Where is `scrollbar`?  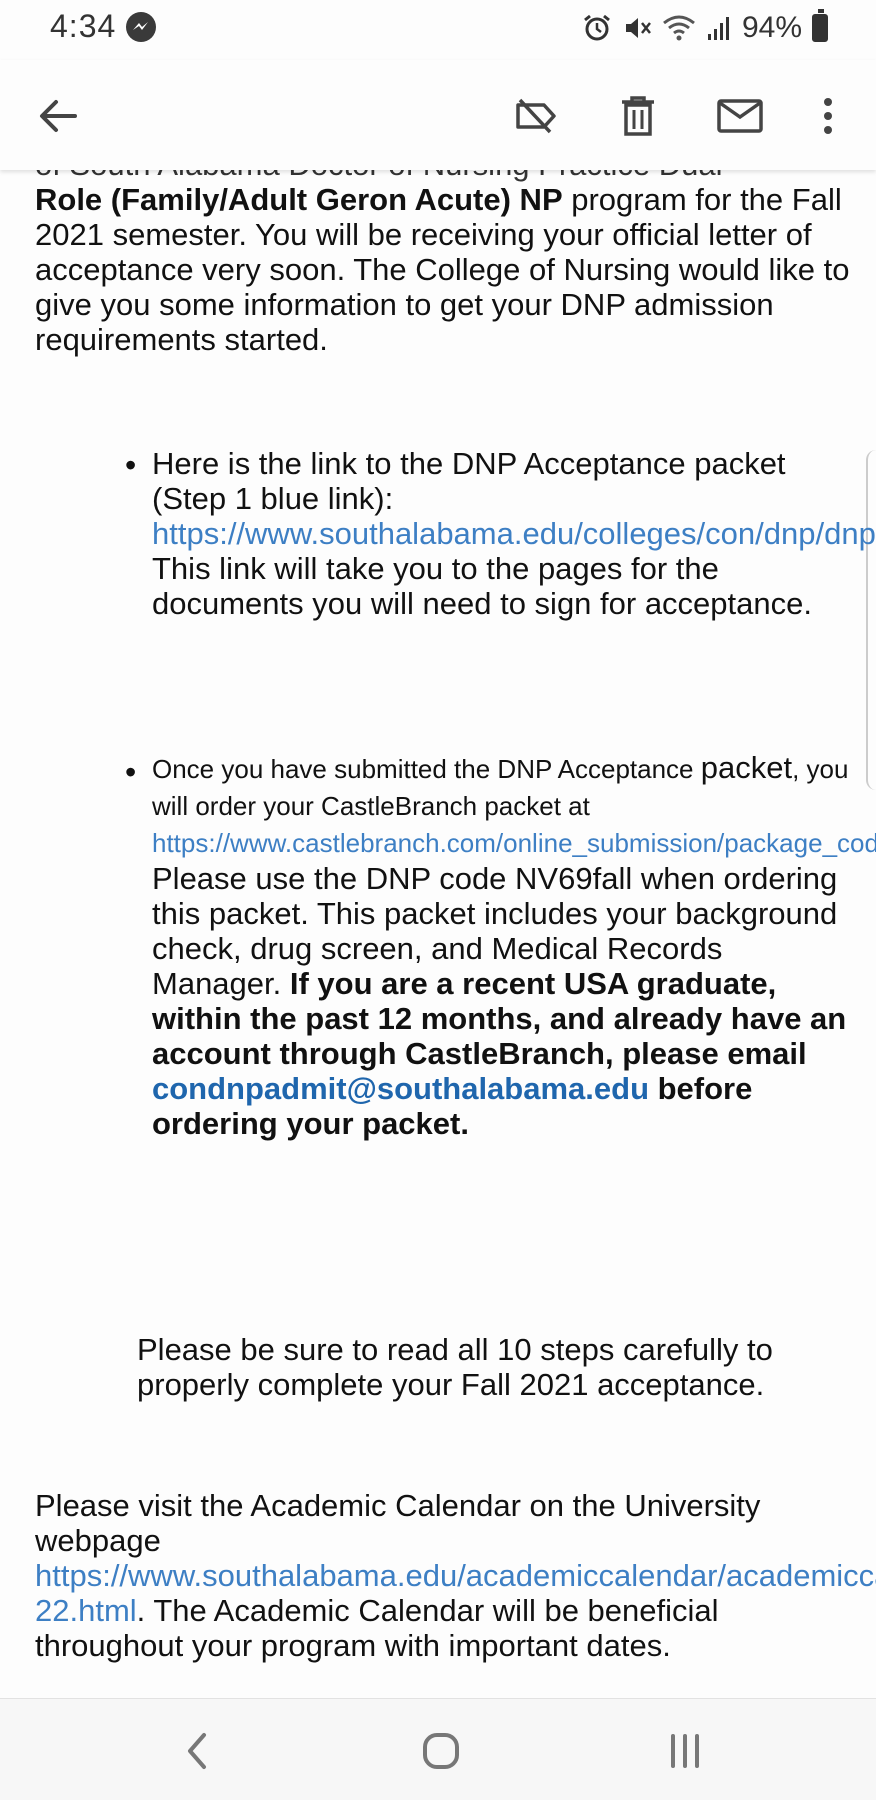 scrollbar is located at coordinates (871, 620).